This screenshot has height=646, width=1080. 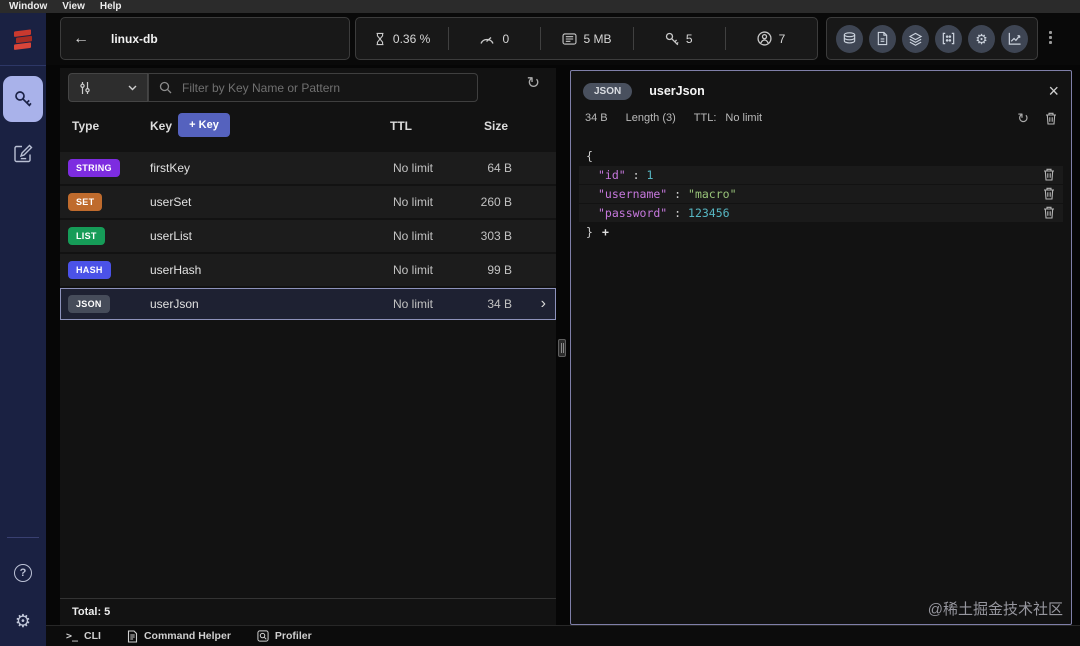 I want to click on gear-icon: ⚙, so click(x=981, y=38).